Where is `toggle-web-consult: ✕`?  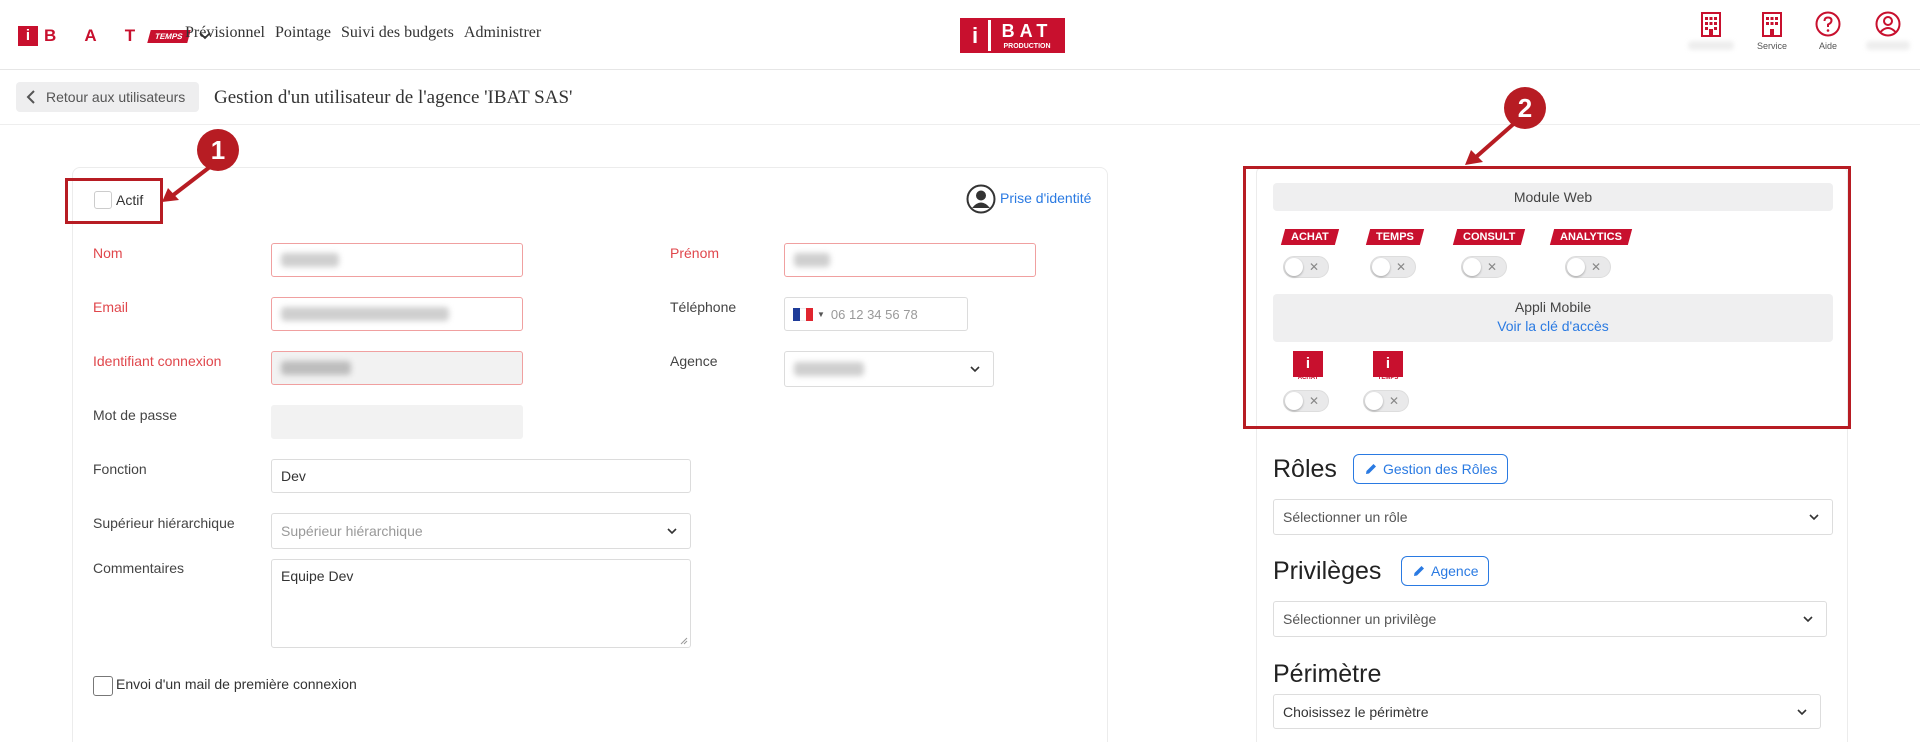 toggle-web-consult: ✕ is located at coordinates (1484, 267).